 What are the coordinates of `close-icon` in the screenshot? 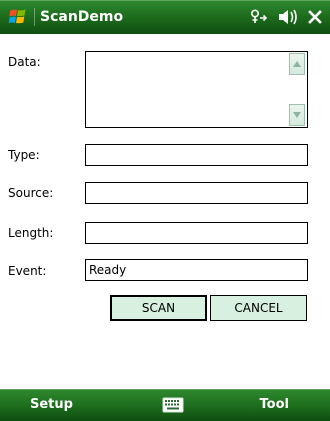 It's located at (315, 17).